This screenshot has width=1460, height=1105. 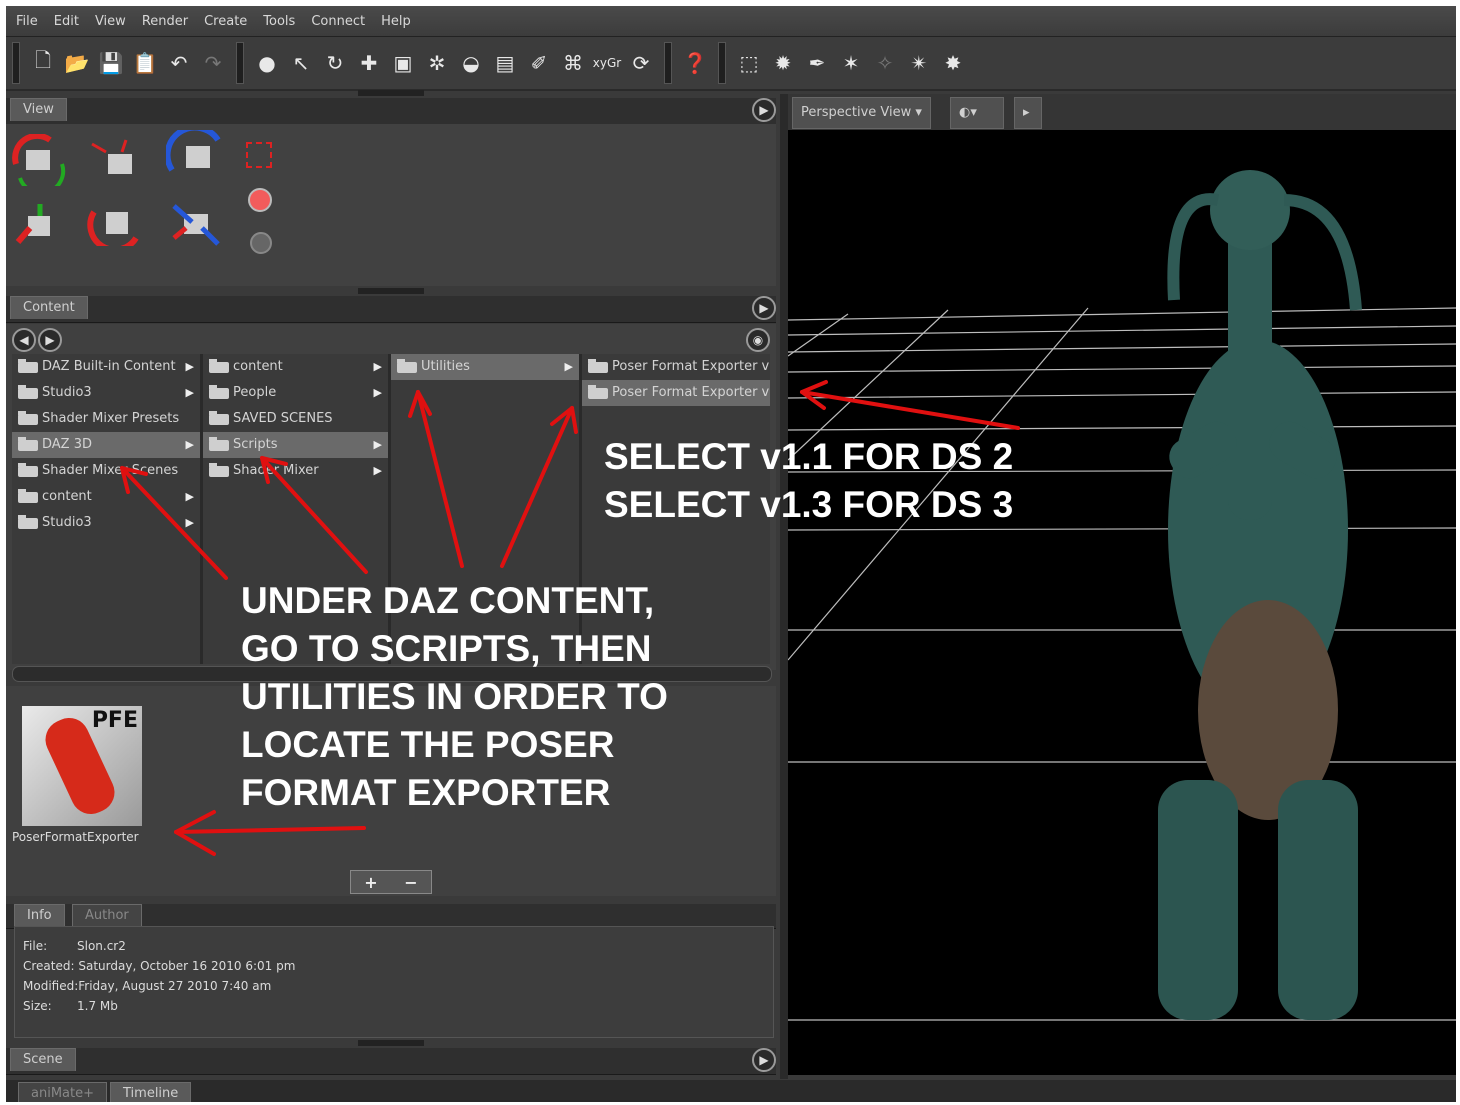 I want to click on menu-create: Create, so click(x=225, y=21).